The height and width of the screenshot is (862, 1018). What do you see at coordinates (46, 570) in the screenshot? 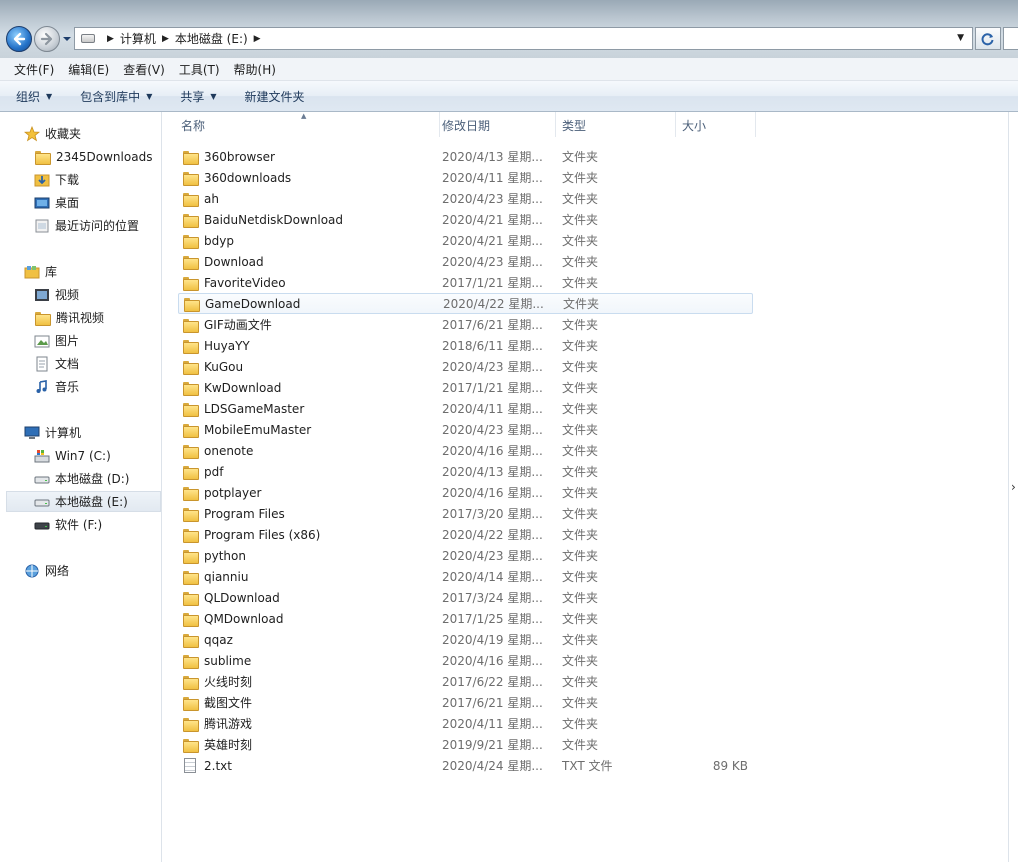
I see `nav-network: 网络` at bounding box center [46, 570].